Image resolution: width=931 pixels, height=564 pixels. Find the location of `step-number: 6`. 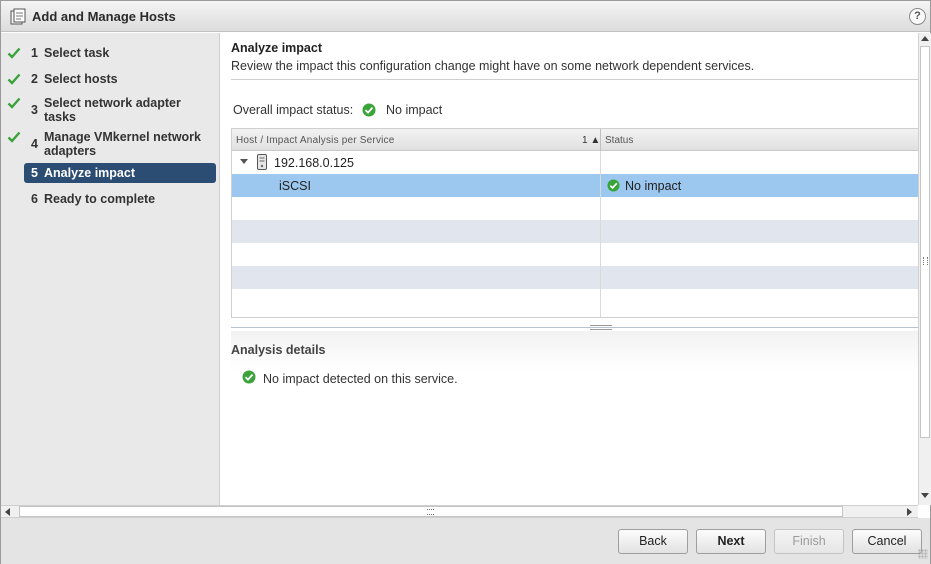

step-number: 6 is located at coordinates (34, 199).